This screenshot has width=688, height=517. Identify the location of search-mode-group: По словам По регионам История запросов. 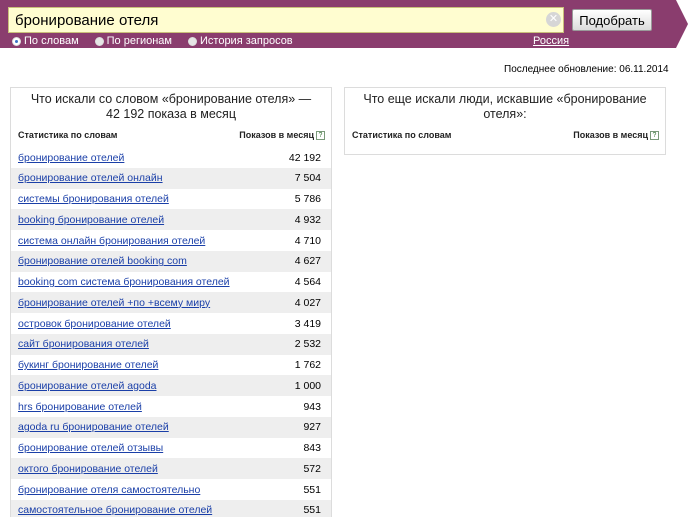
(152, 41).